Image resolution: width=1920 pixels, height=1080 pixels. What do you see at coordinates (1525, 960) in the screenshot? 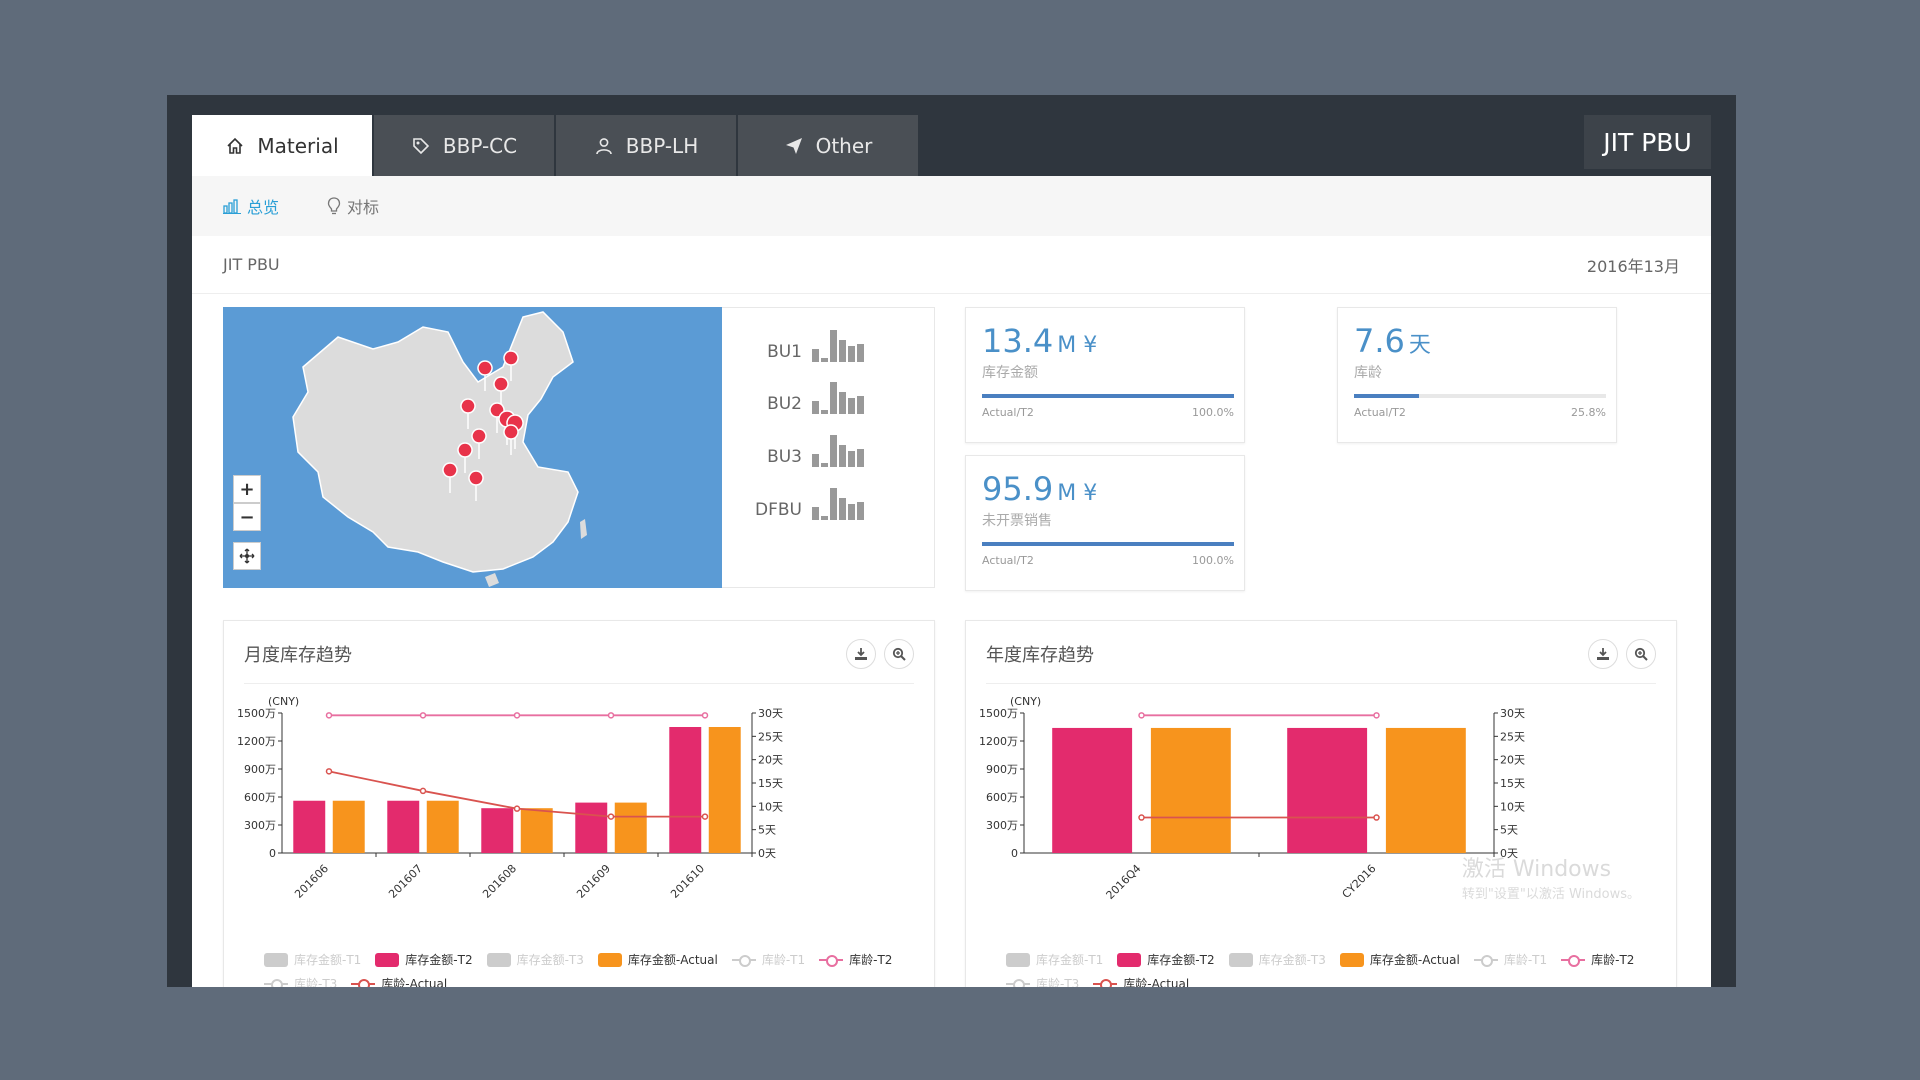
I see `legend-label: 库龄-T1` at bounding box center [1525, 960].